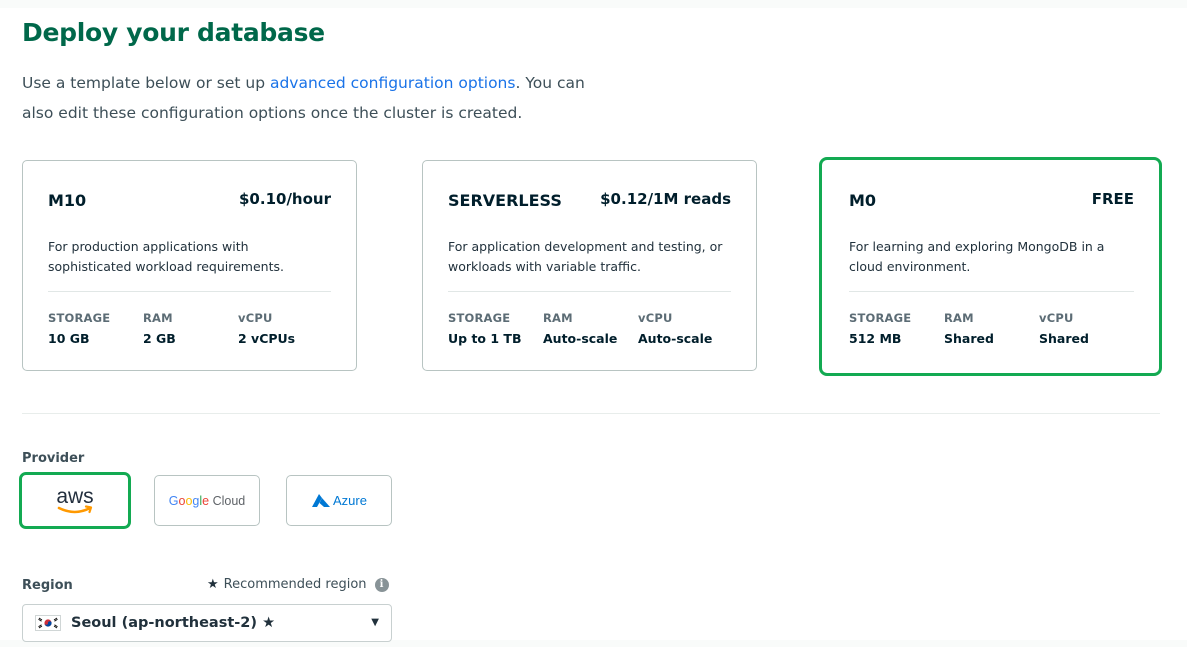 The image size is (1187, 647). What do you see at coordinates (295, 584) in the screenshot?
I see `recommended-region-text: Recommended region` at bounding box center [295, 584].